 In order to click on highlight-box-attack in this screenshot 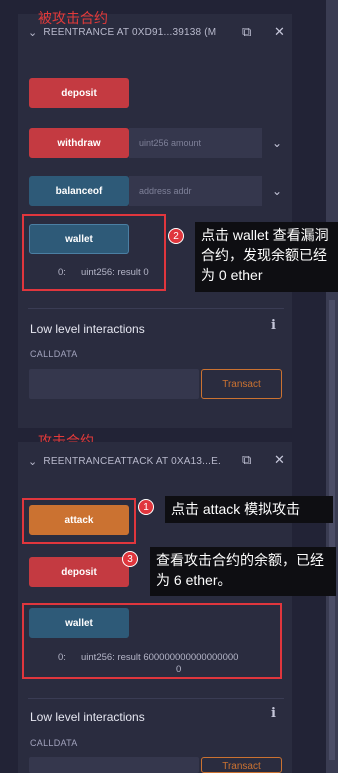, I will do `click(79, 521)`.